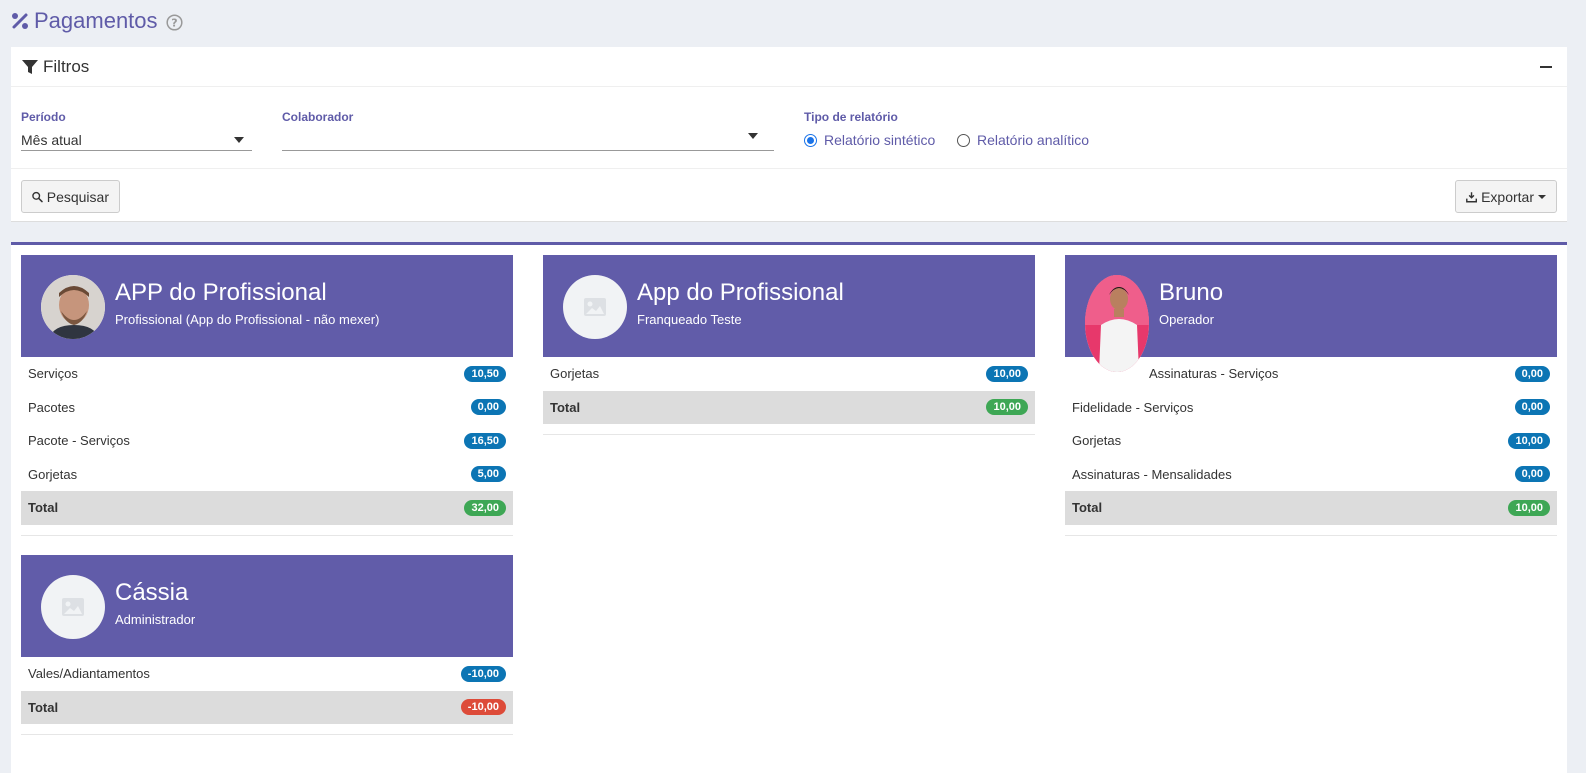 The image size is (1586, 773). I want to click on item-label: Pacotes, so click(51, 407).